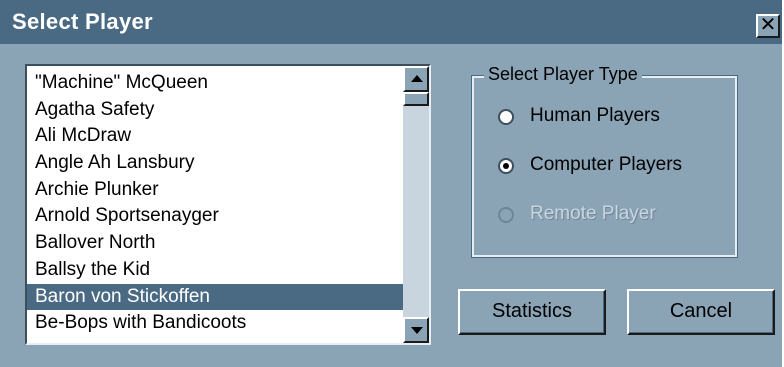 This screenshot has width=784, height=367. What do you see at coordinates (593, 213) in the screenshot?
I see `radio-label: Remote Player` at bounding box center [593, 213].